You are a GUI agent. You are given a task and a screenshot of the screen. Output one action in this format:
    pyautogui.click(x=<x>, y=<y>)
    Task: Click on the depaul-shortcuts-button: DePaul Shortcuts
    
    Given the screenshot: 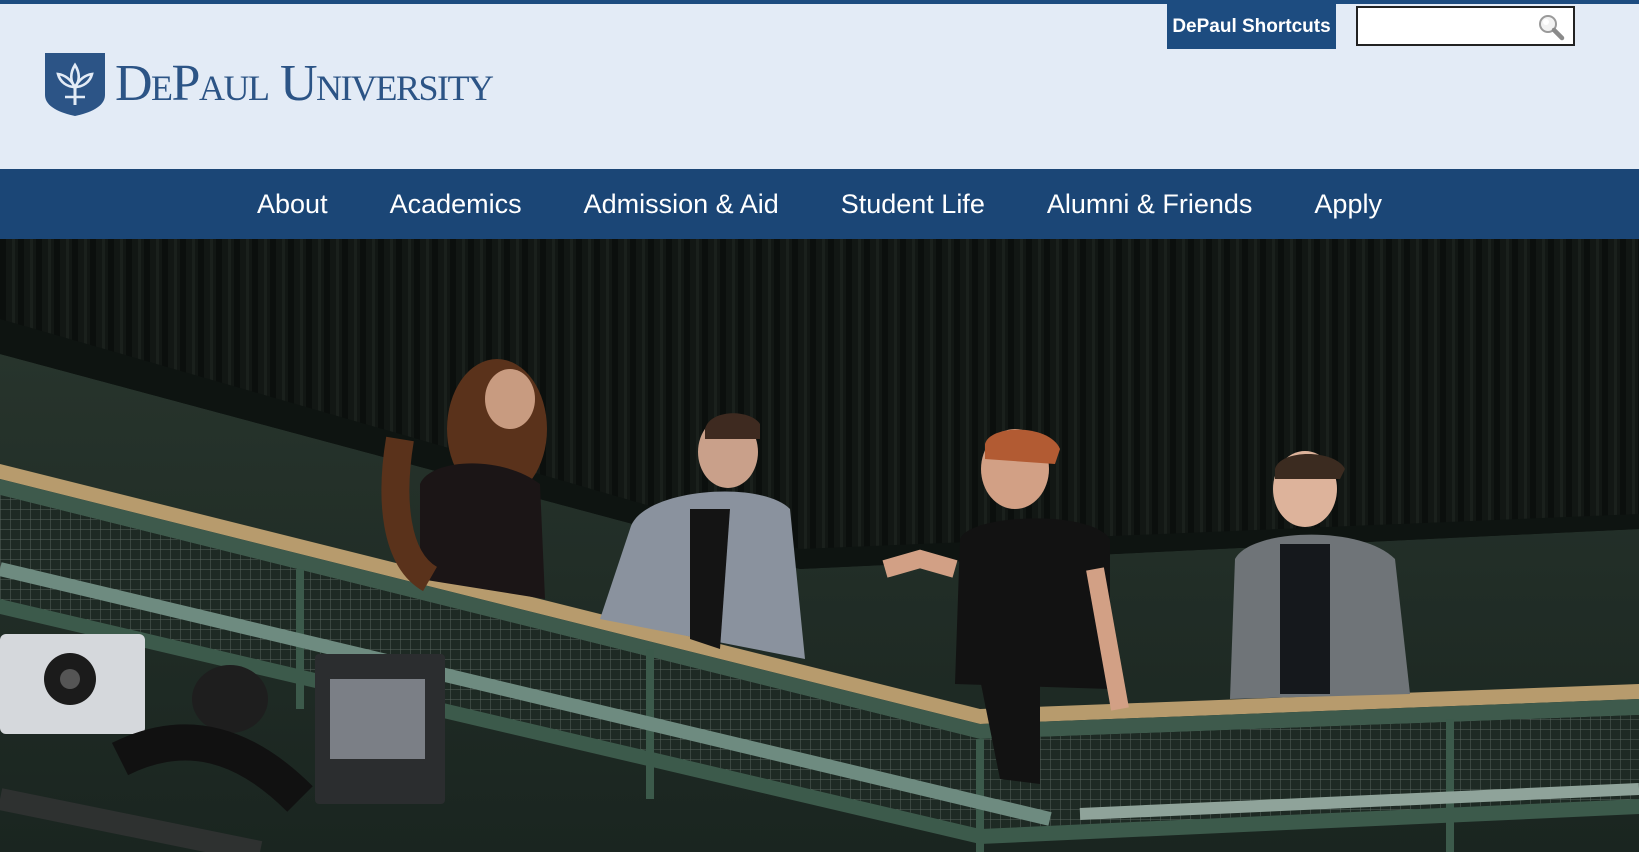 What is the action you would take?
    pyautogui.click(x=1251, y=26)
    